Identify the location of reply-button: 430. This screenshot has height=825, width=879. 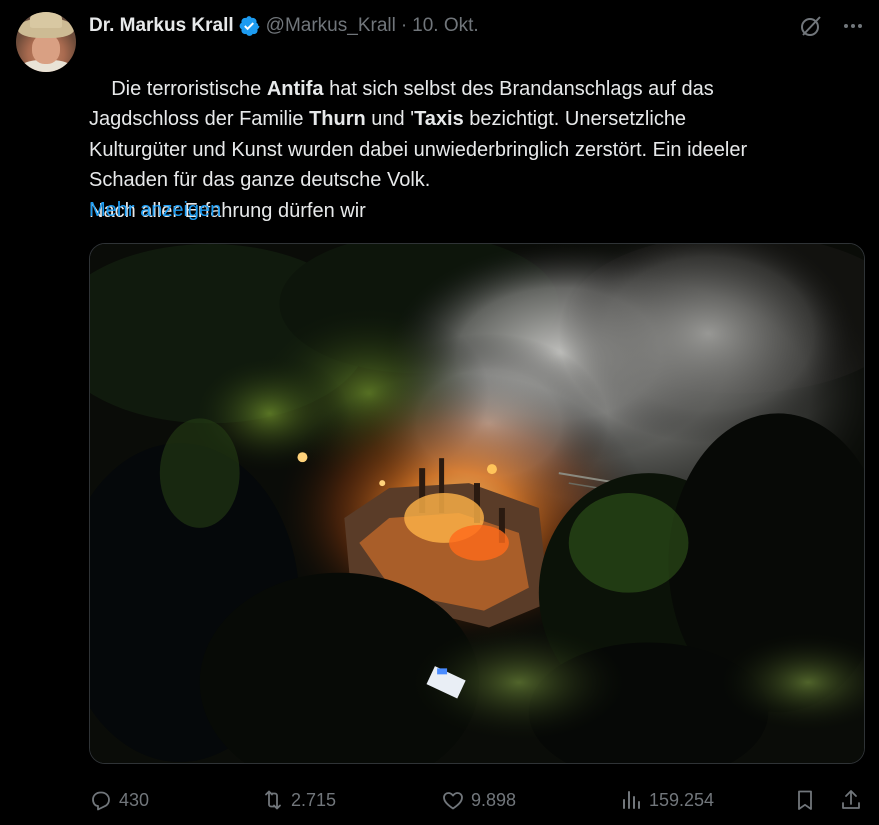
(119, 800).